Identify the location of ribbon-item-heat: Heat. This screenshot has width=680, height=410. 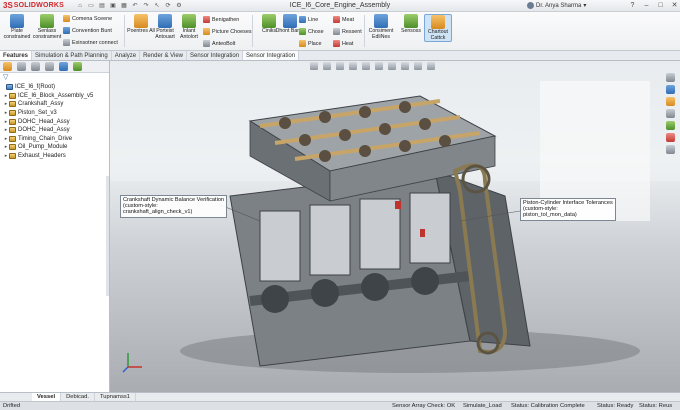
(343, 43).